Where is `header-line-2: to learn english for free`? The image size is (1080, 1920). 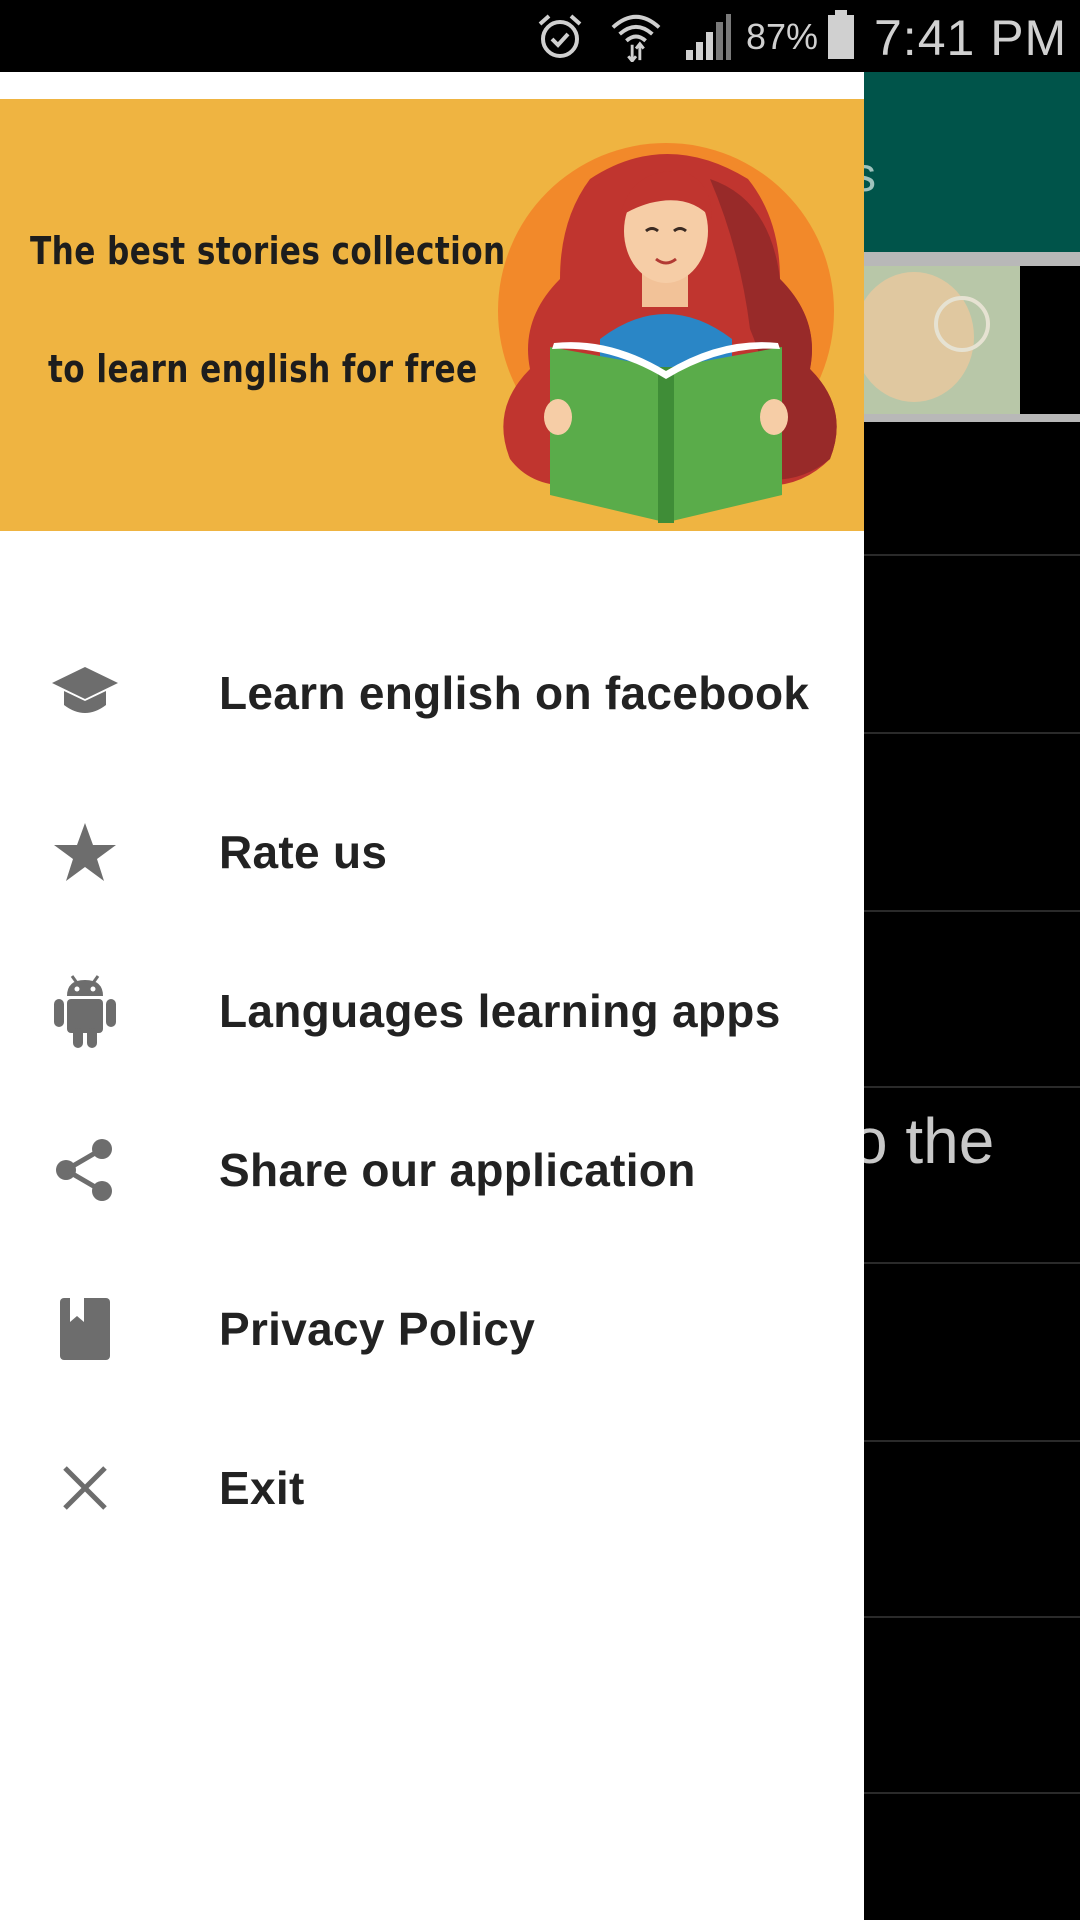 header-line-2: to learn english for free is located at coordinates (263, 369).